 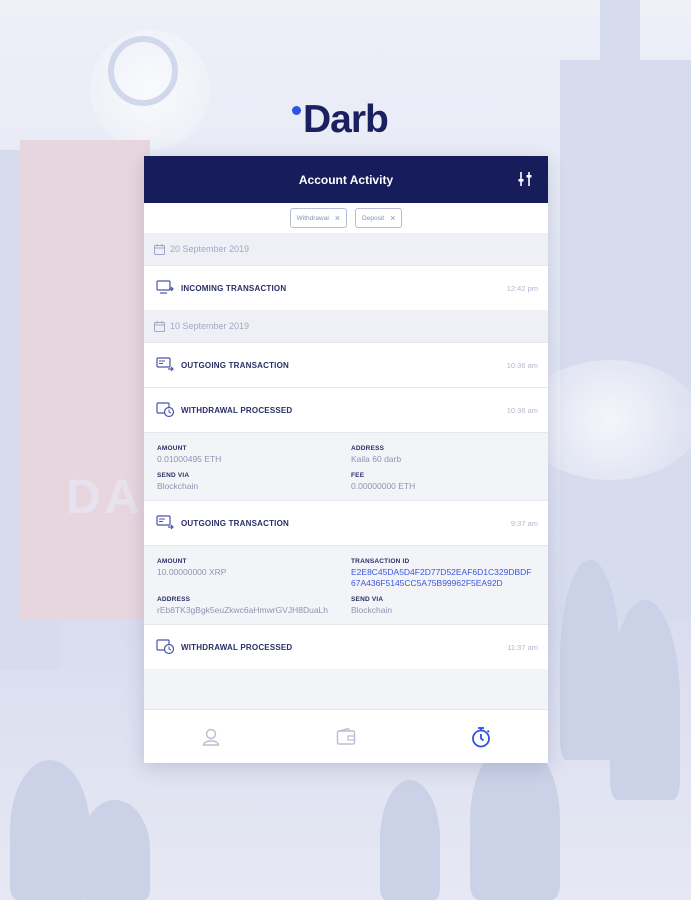 What do you see at coordinates (524, 523) in the screenshot?
I see `transaction-time: 9:37 am` at bounding box center [524, 523].